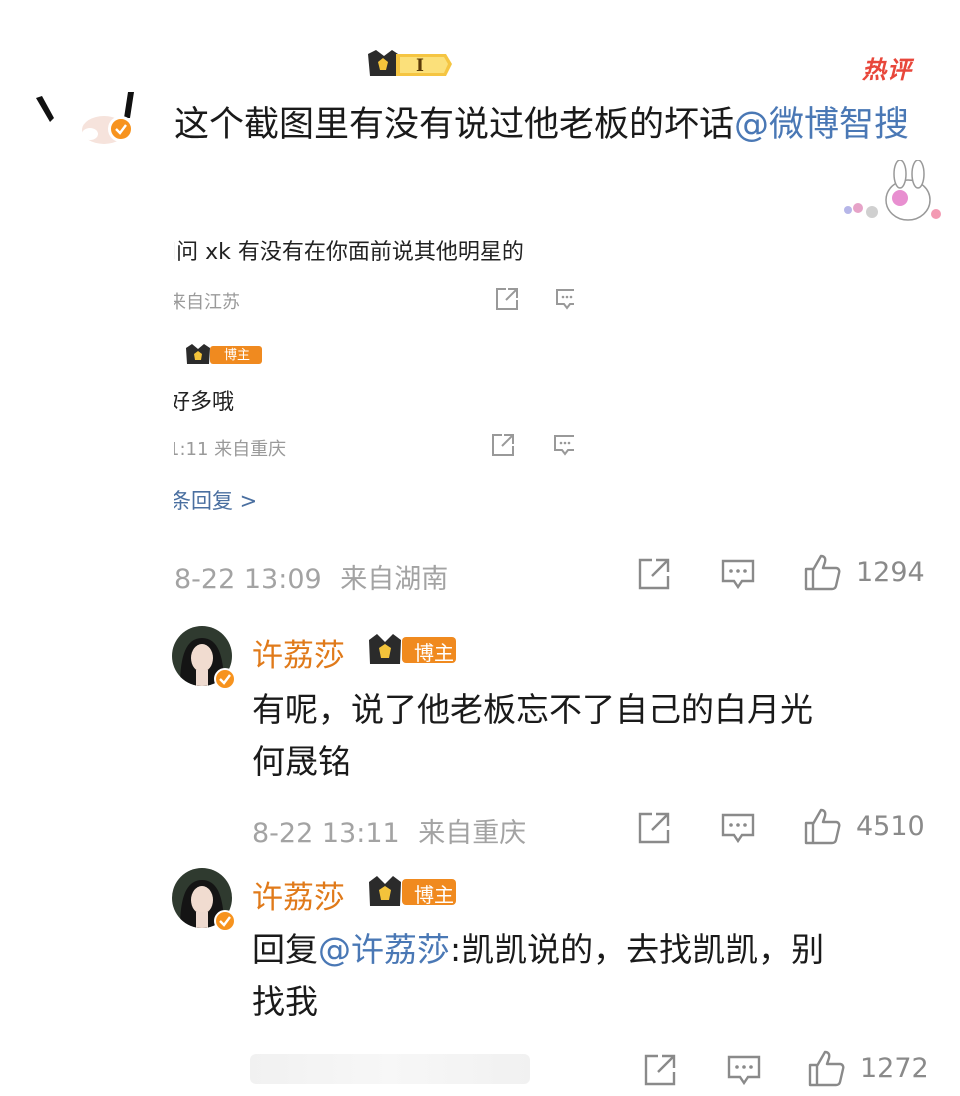 The height and width of the screenshot is (1096, 960). What do you see at coordinates (285, 1001) in the screenshot?
I see `reply-text-line: 找我` at bounding box center [285, 1001].